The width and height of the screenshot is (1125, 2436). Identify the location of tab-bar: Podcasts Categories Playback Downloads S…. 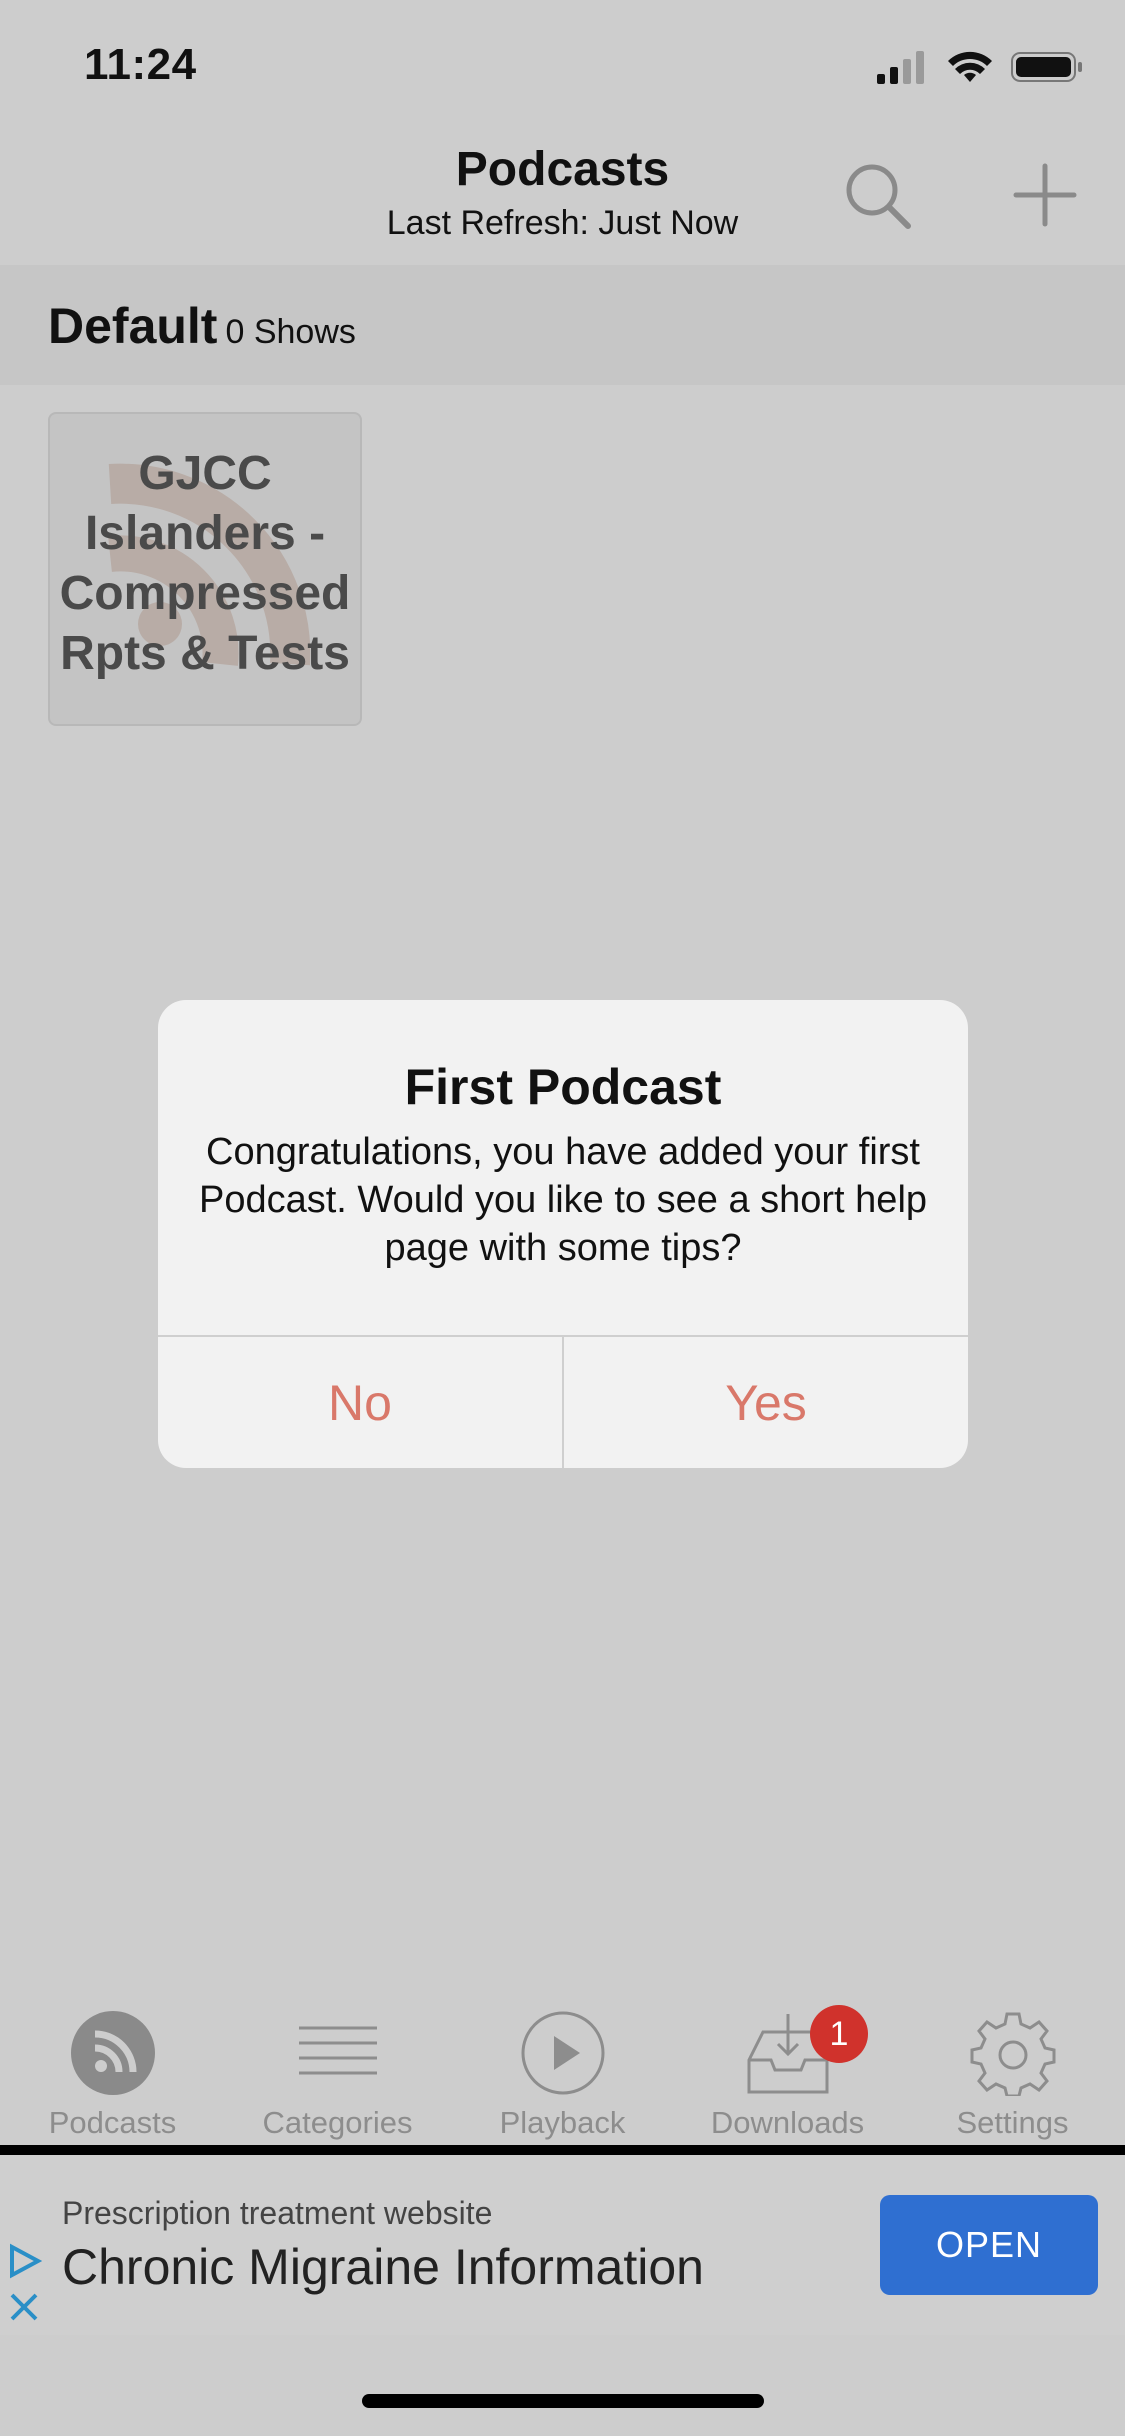
(562, 2070).